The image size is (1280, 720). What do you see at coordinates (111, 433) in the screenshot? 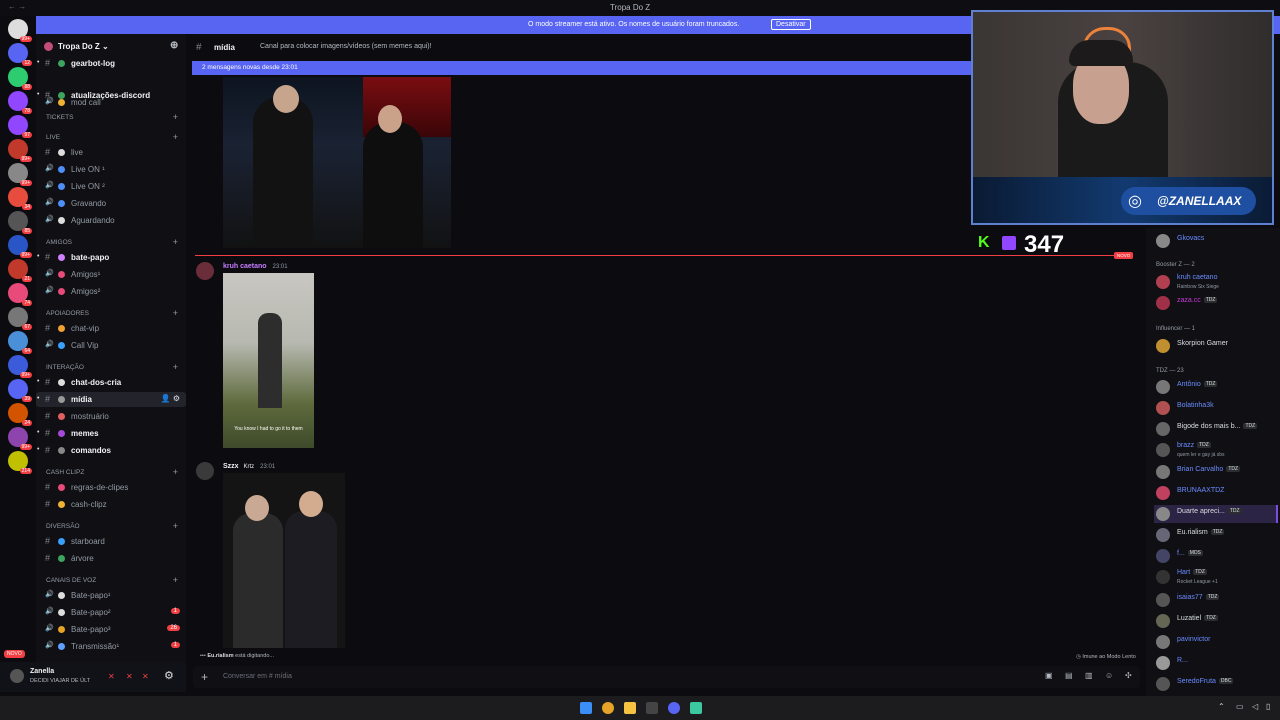
I see `channel-item: • # memes` at bounding box center [111, 433].